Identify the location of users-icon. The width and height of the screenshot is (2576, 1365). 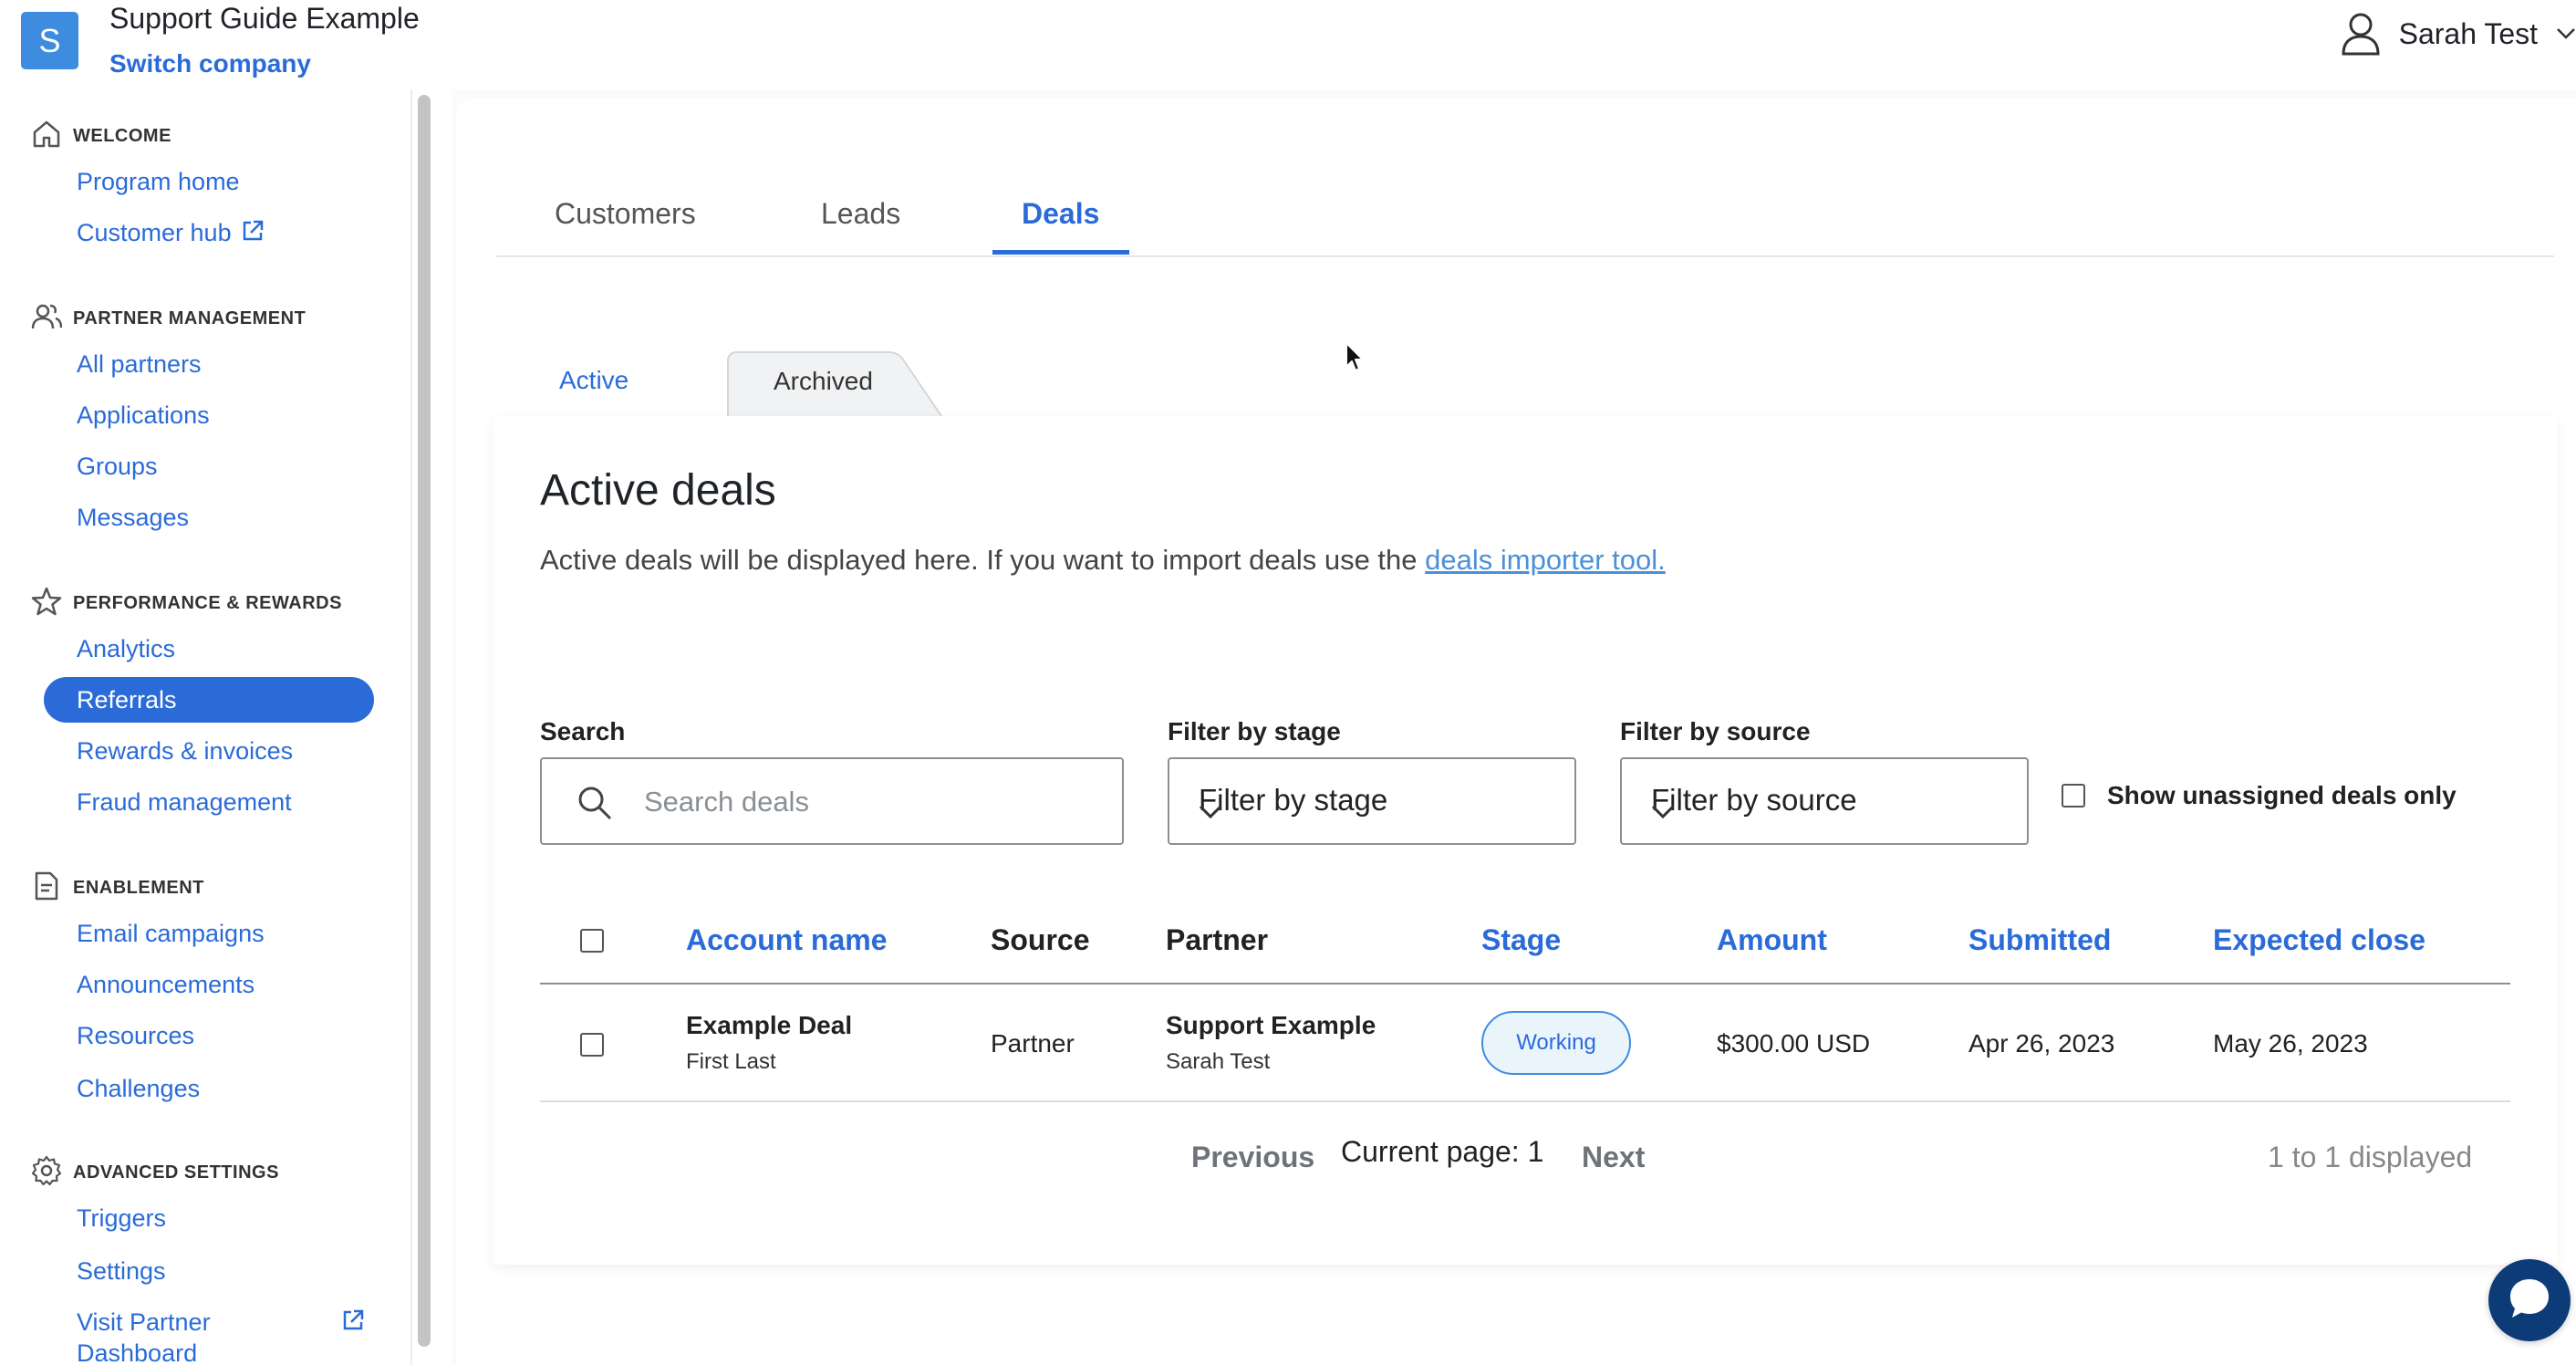
(47, 319).